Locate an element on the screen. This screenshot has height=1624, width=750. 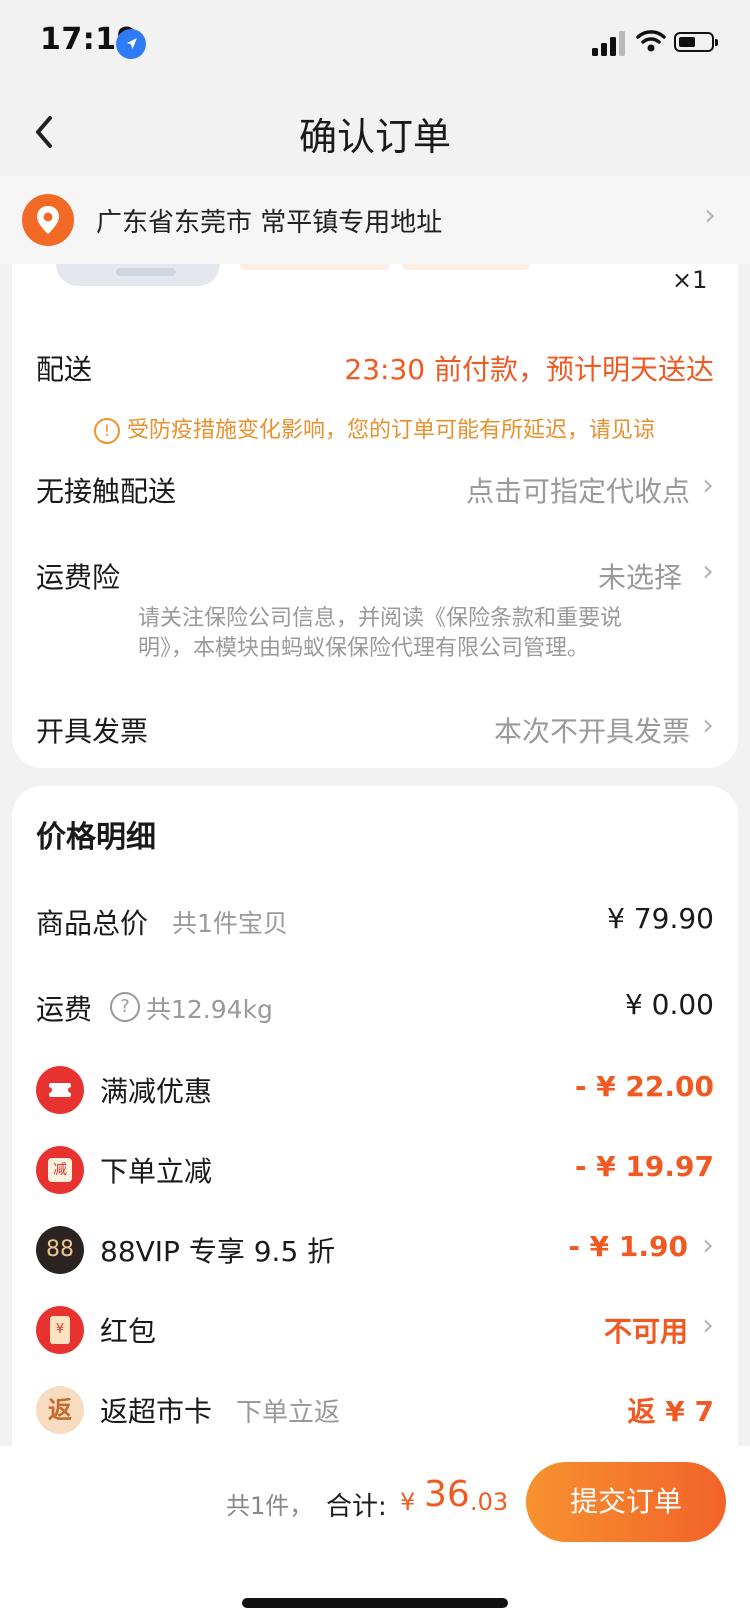
coupon-icon: 减 is located at coordinates (60, 1170).